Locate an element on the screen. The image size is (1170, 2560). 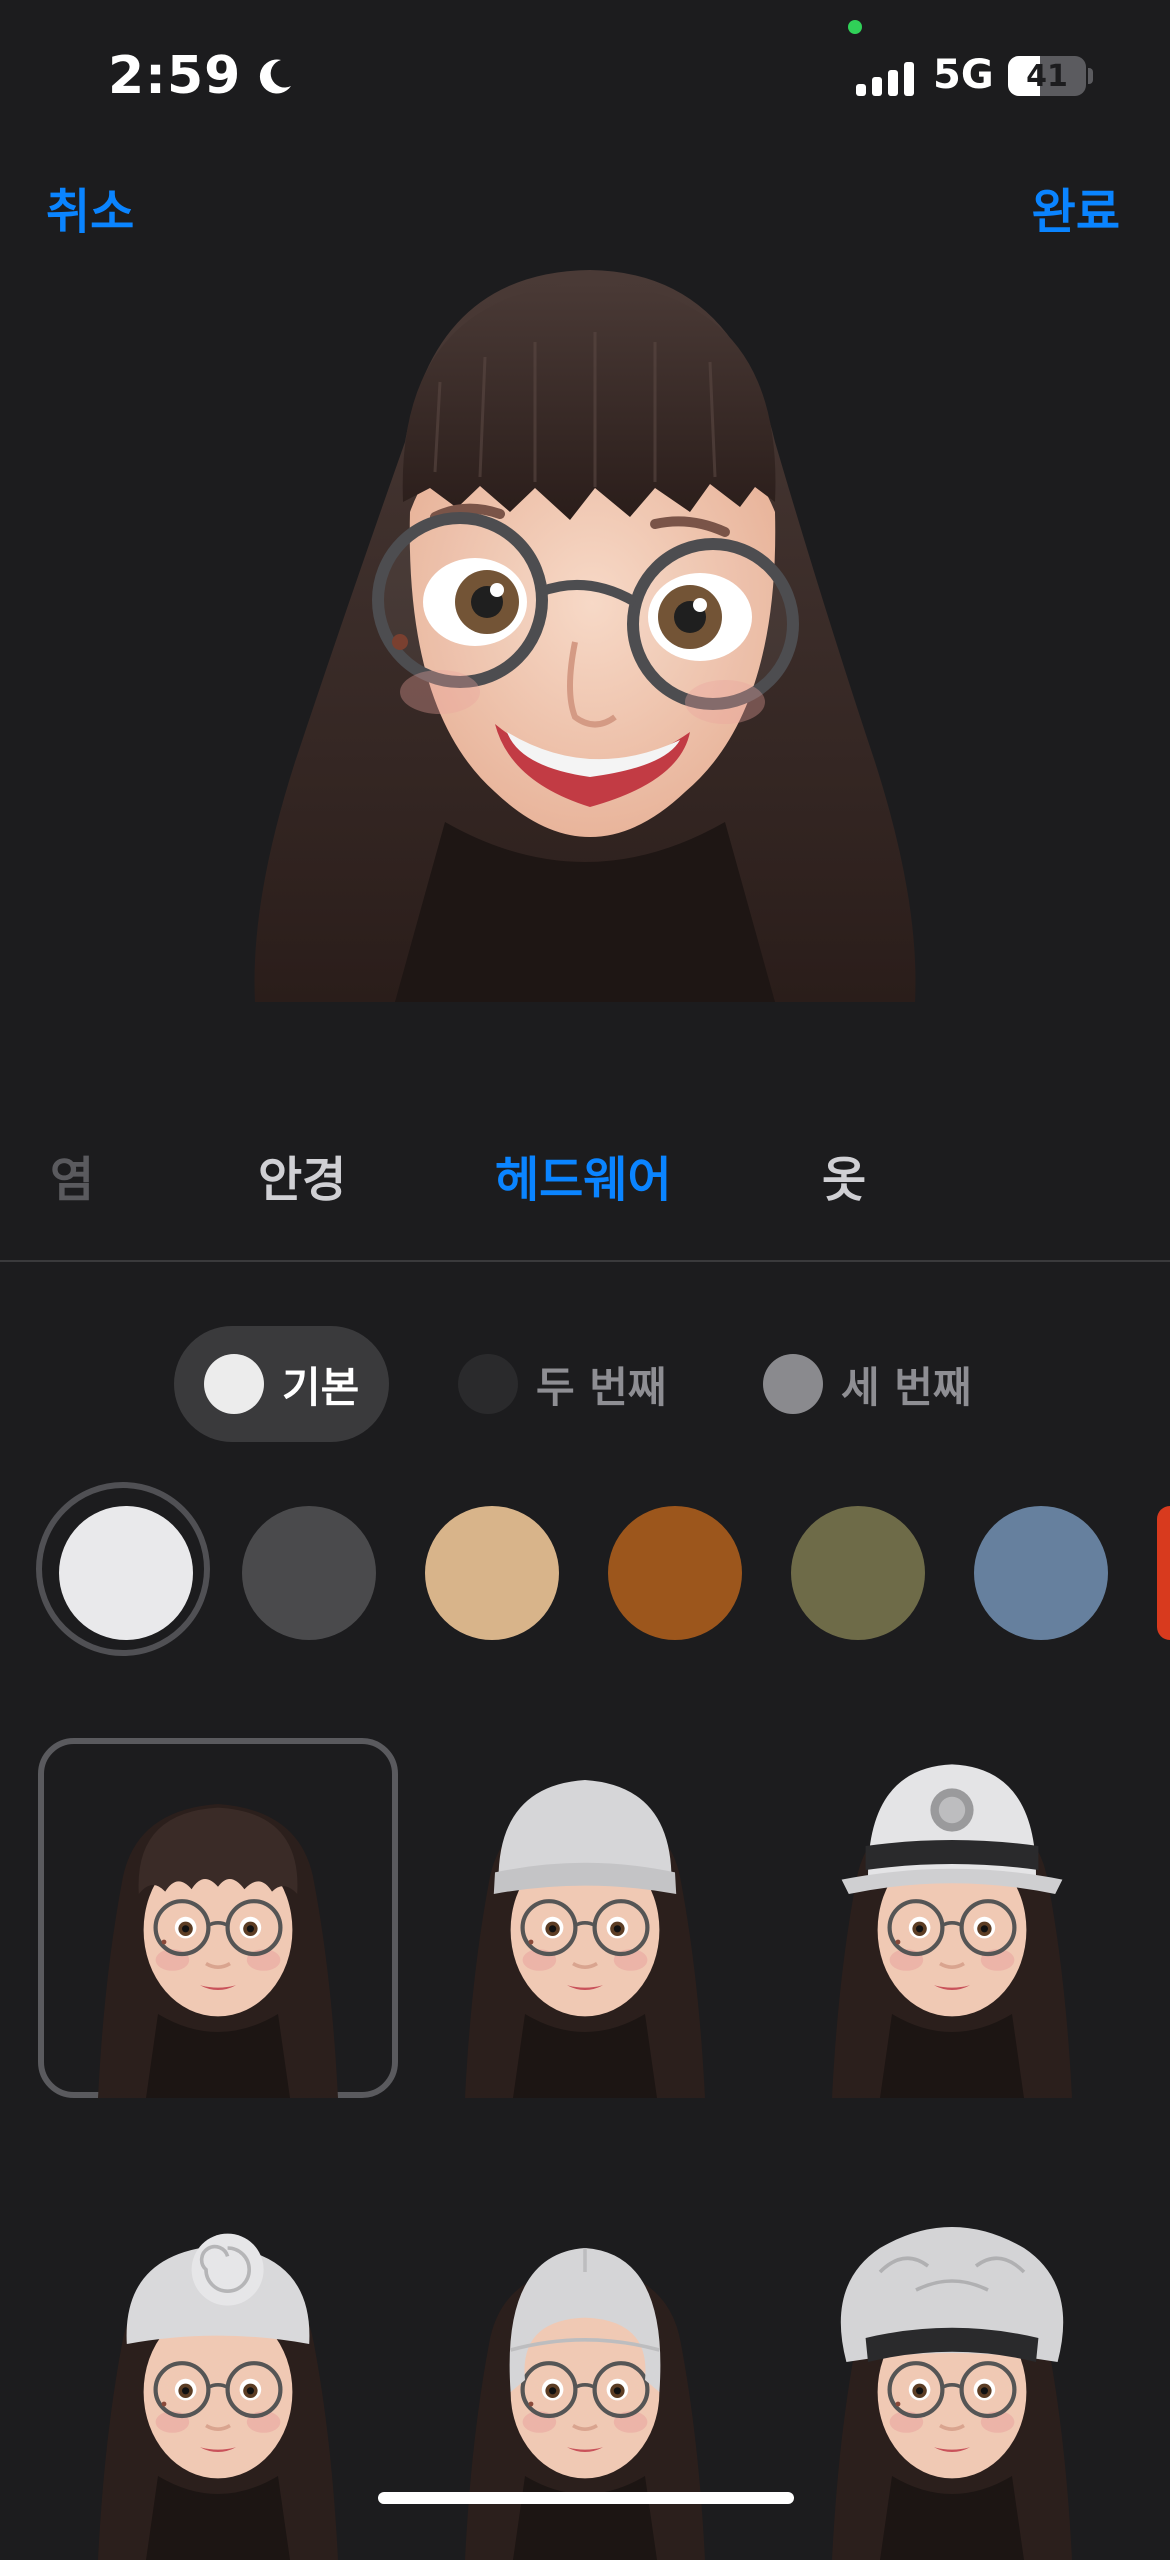
color-swatch-brown is located at coordinates (675, 1573).